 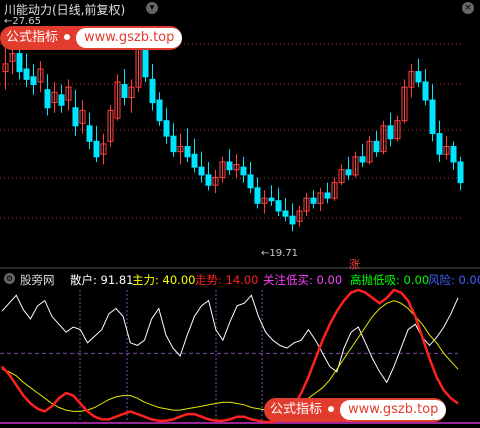 I want to click on gear-icon: ⚙, so click(x=9, y=278).